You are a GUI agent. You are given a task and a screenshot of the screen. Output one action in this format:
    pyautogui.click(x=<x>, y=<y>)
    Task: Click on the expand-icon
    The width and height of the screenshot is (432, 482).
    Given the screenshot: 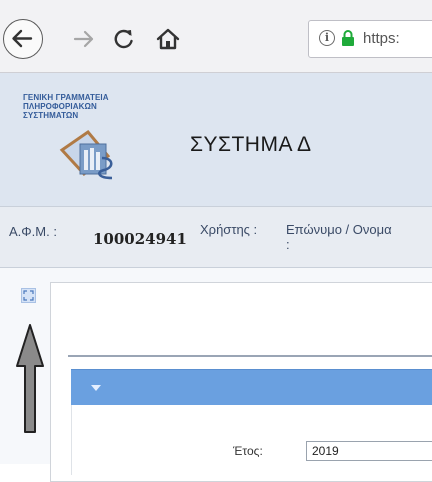 What is the action you would take?
    pyautogui.click(x=28, y=295)
    